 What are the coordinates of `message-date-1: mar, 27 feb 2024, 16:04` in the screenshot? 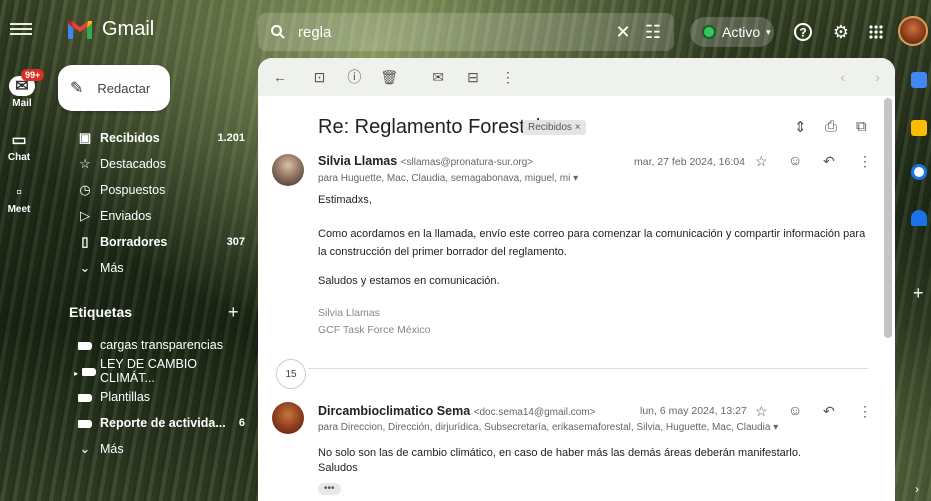 It's located at (689, 162).